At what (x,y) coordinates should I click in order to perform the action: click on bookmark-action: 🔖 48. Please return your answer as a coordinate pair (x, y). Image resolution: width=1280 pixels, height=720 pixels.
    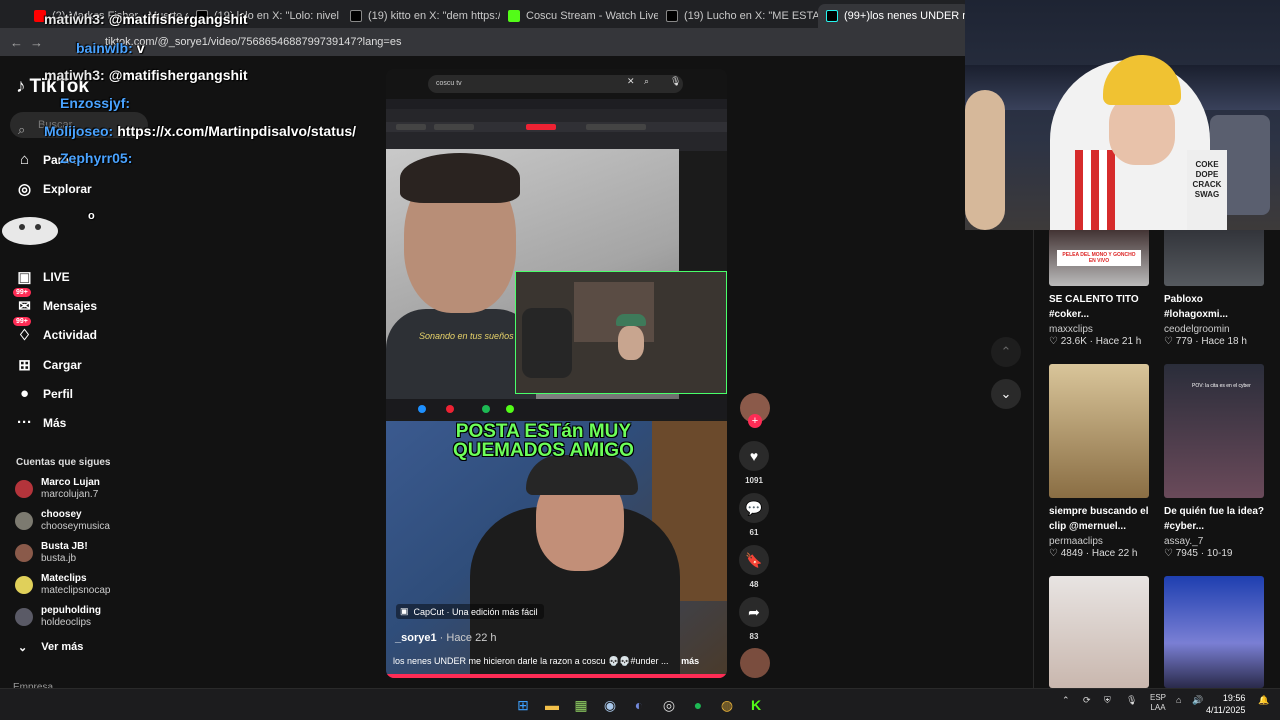
    Looking at the image, I should click on (754, 567).